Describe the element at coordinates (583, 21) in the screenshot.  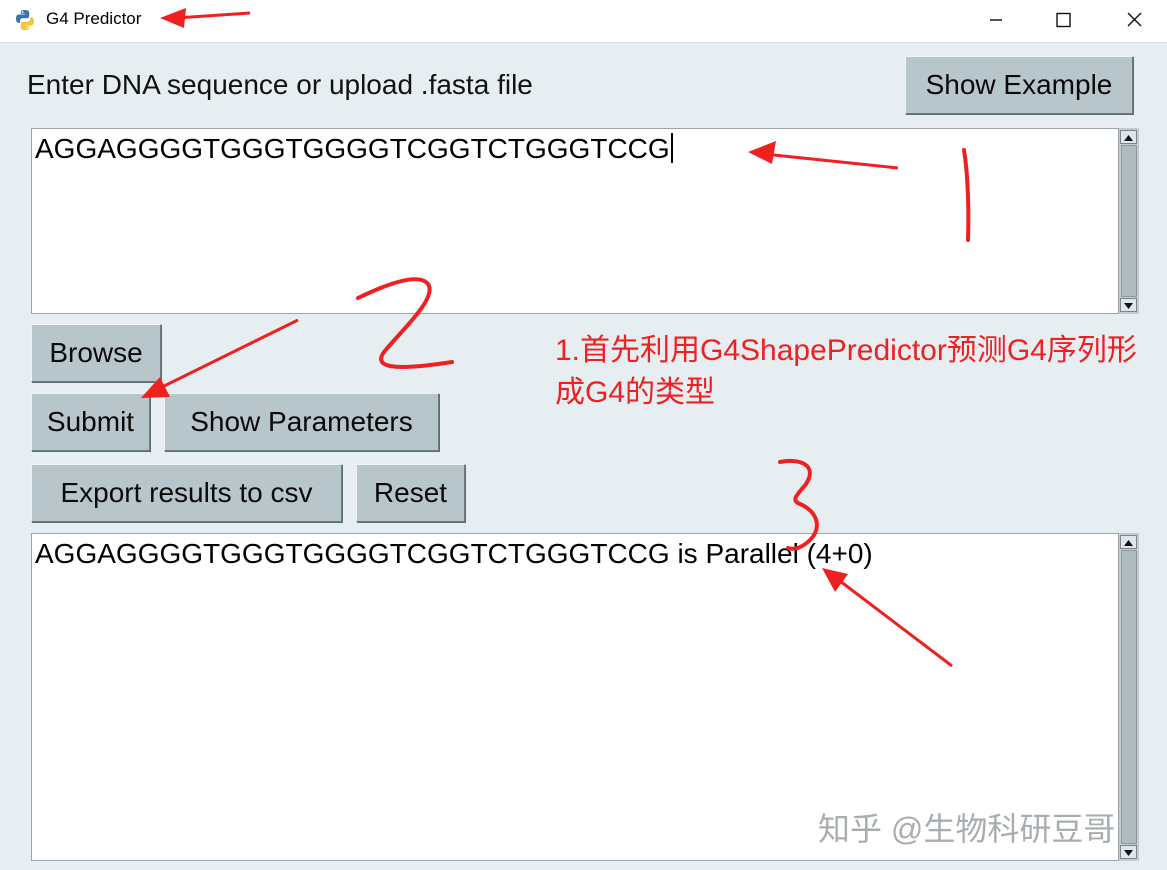
I see `title-bar: G4 Predictor` at that location.